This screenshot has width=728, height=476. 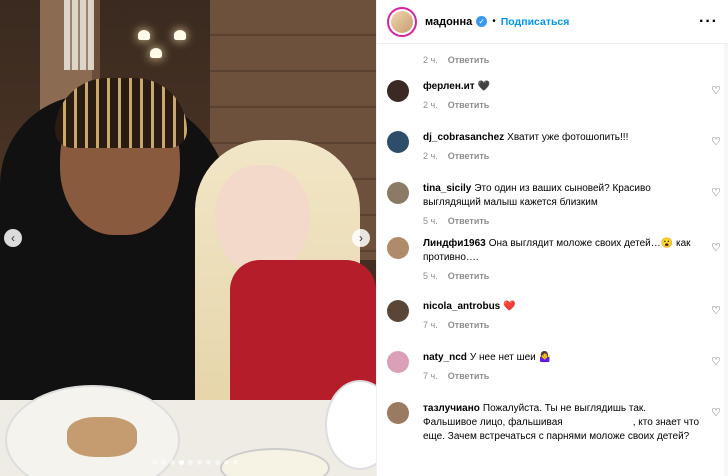 What do you see at coordinates (461, 306) in the screenshot?
I see `commenter-username: nicola_antrobus` at bounding box center [461, 306].